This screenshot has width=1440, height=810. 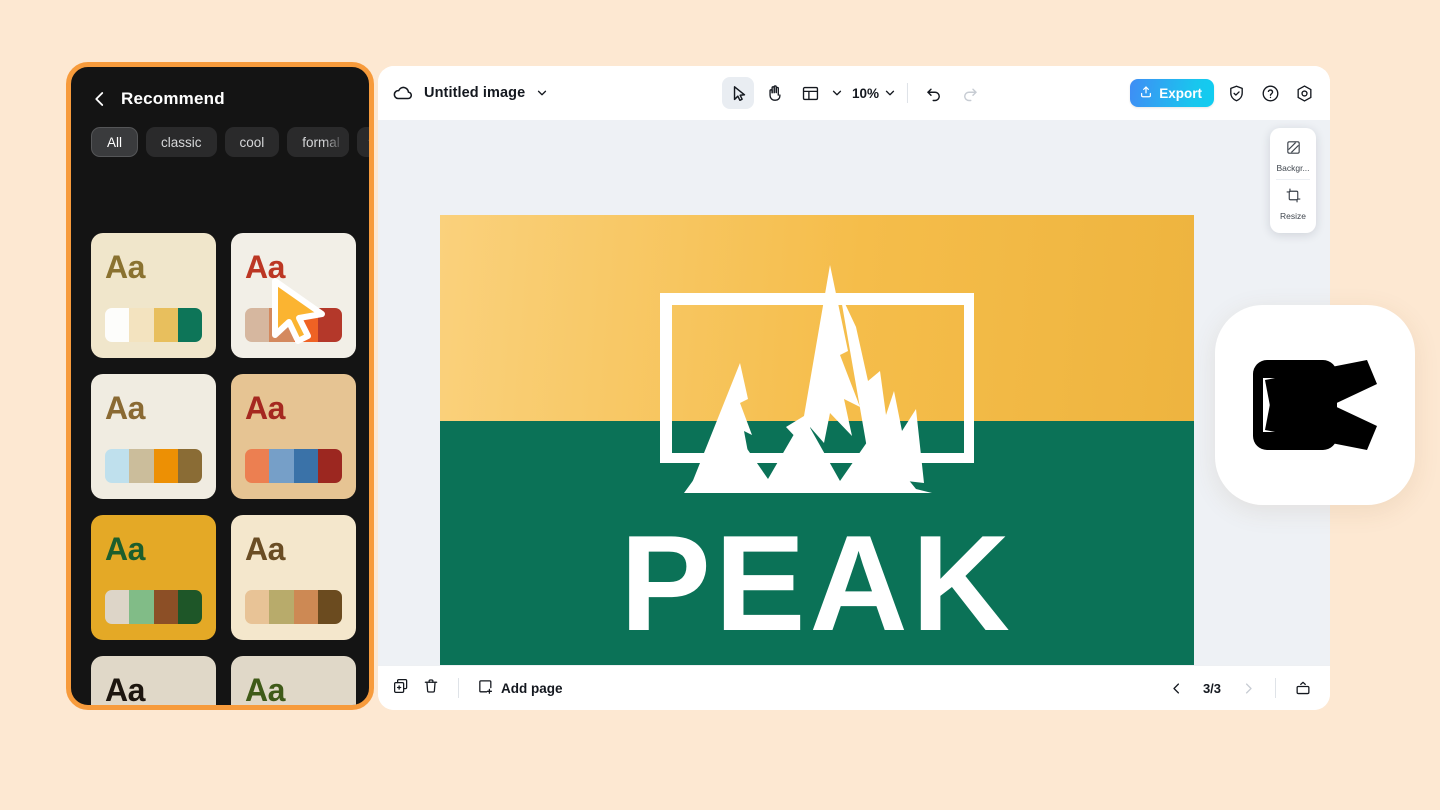 I want to click on add-page-button: Add page, so click(x=520, y=688).